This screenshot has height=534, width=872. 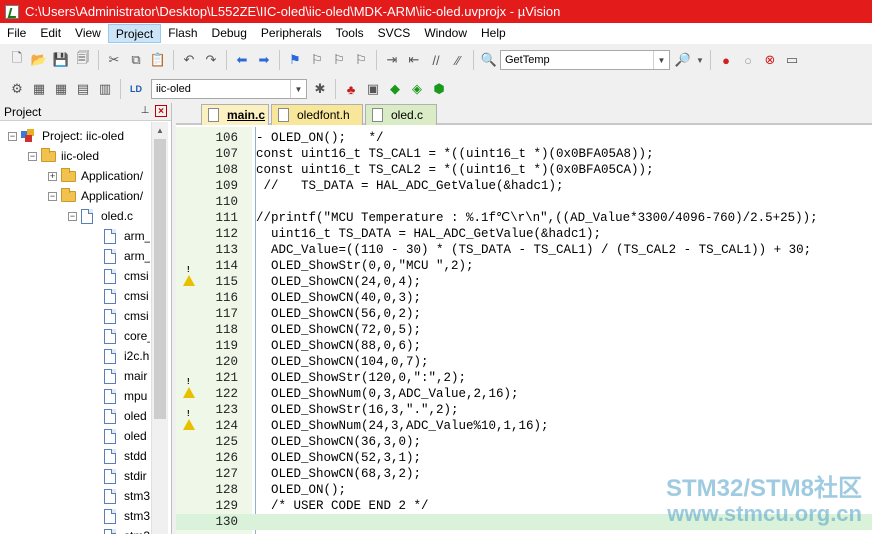 What do you see at coordinates (436, 60) in the screenshot?
I see `comment-icon: //` at bounding box center [436, 60].